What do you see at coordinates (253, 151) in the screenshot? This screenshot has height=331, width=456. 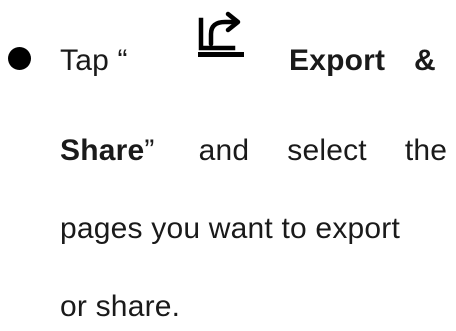 I see `instruction-line-2: Share” and select the` at bounding box center [253, 151].